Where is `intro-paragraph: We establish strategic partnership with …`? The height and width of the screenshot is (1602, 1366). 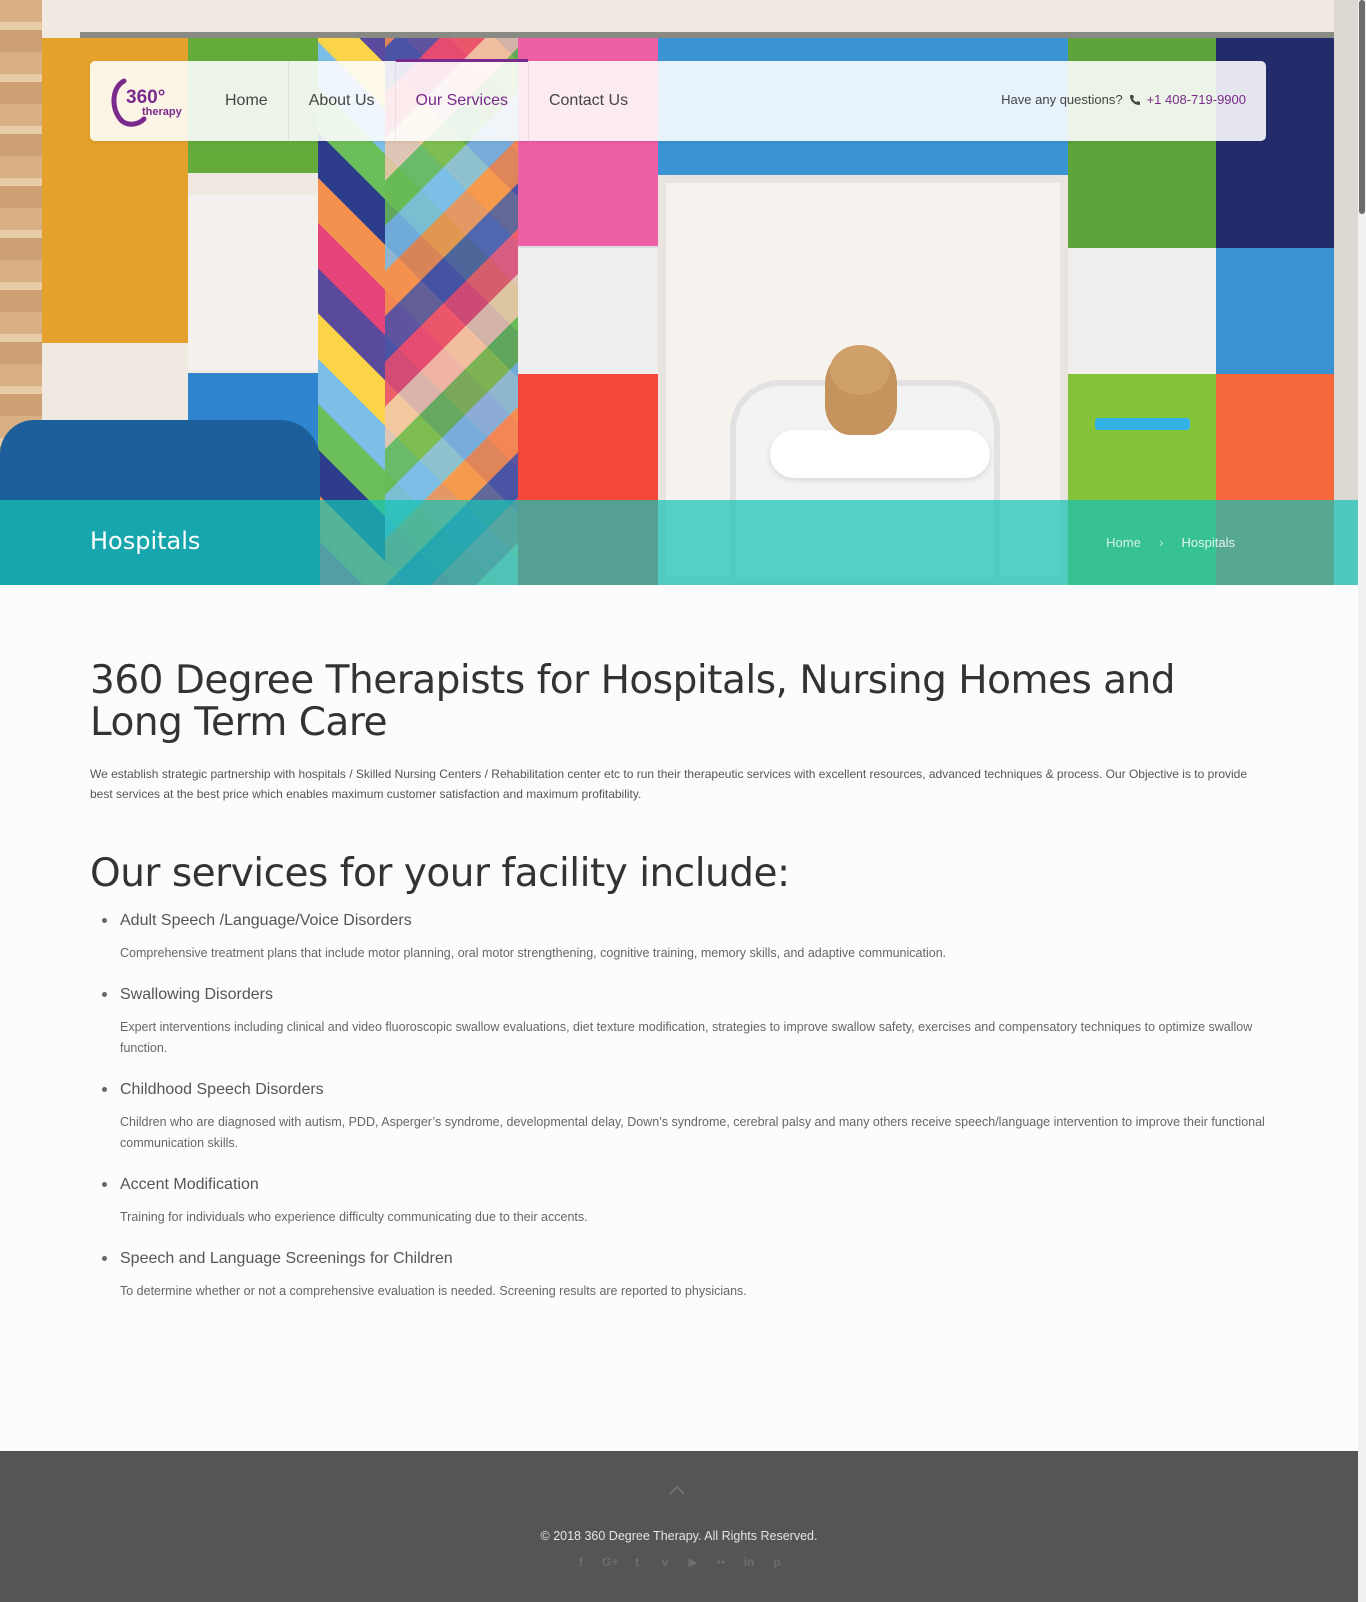
intro-paragraph: We establish strategic partnership with … is located at coordinates (669, 784).